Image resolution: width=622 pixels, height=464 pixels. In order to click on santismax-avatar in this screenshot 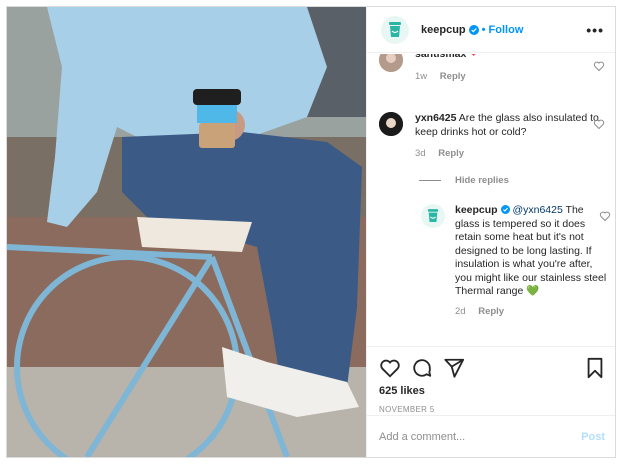, I will do `click(391, 63)`.